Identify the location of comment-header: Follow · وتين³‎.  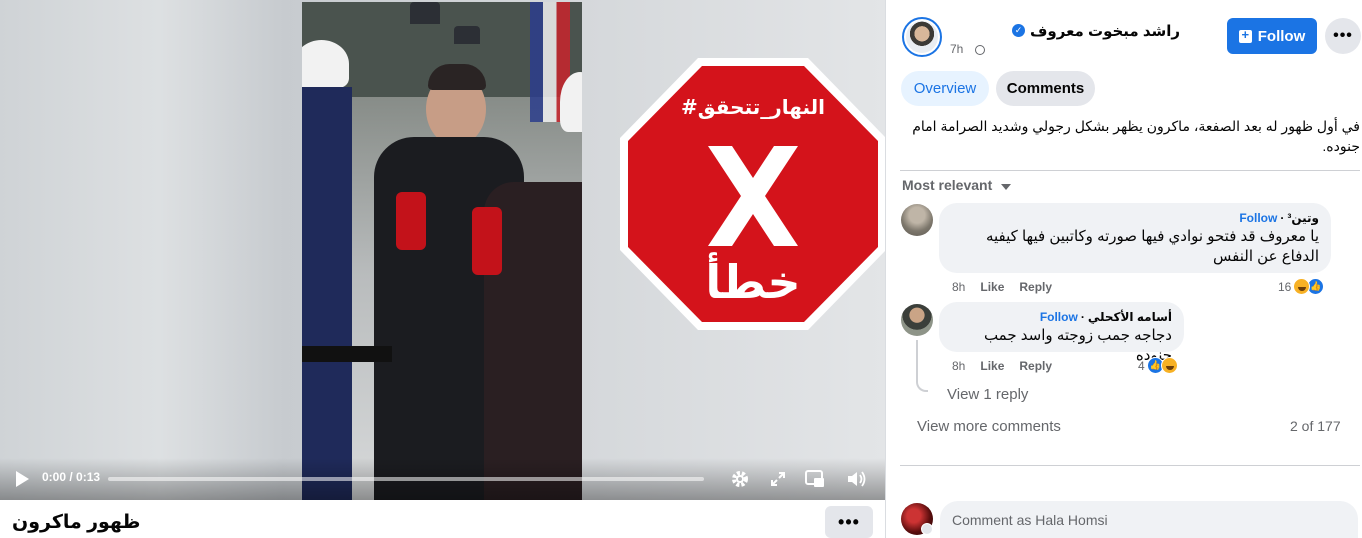
(1135, 218).